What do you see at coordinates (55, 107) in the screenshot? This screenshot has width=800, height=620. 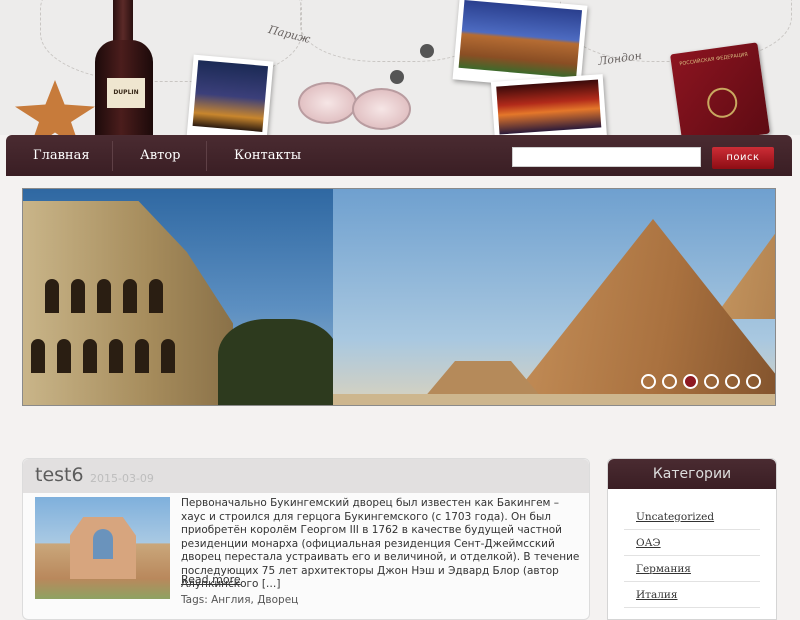 I see `starfish-image` at bounding box center [55, 107].